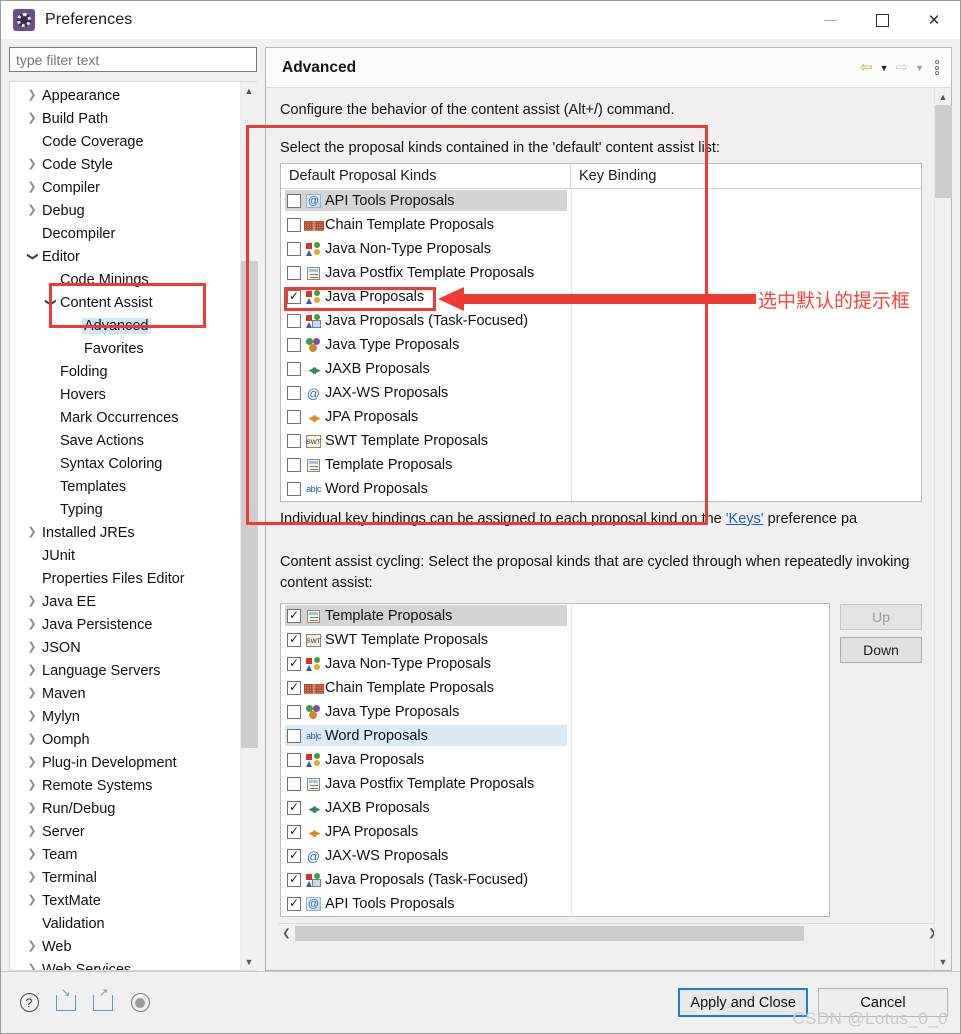 The height and width of the screenshot is (1034, 961). I want to click on table-row: Java Proposals (Task-Focused), so click(601, 321).